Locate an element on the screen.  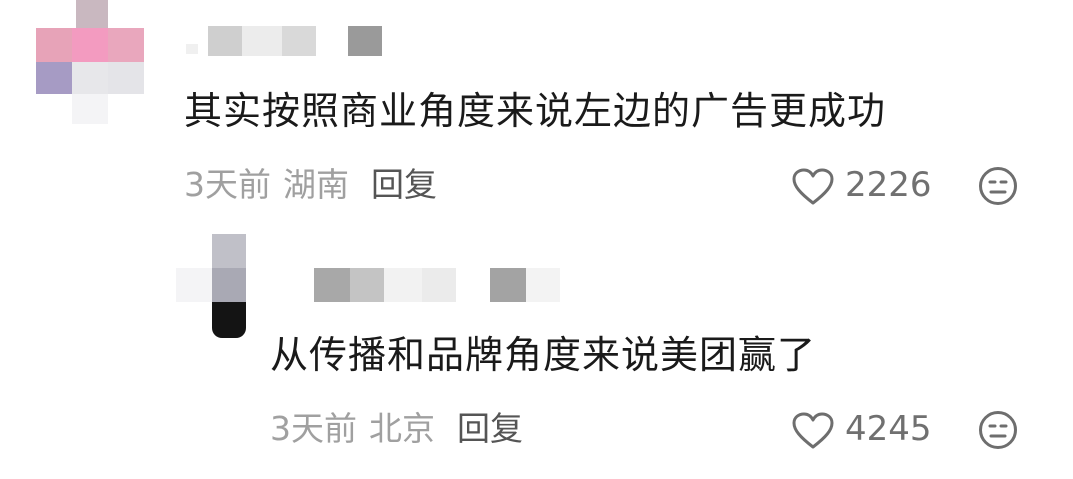
comment-text: 其实按照商业角度来说左边的广告更成功 is located at coordinates (535, 111).